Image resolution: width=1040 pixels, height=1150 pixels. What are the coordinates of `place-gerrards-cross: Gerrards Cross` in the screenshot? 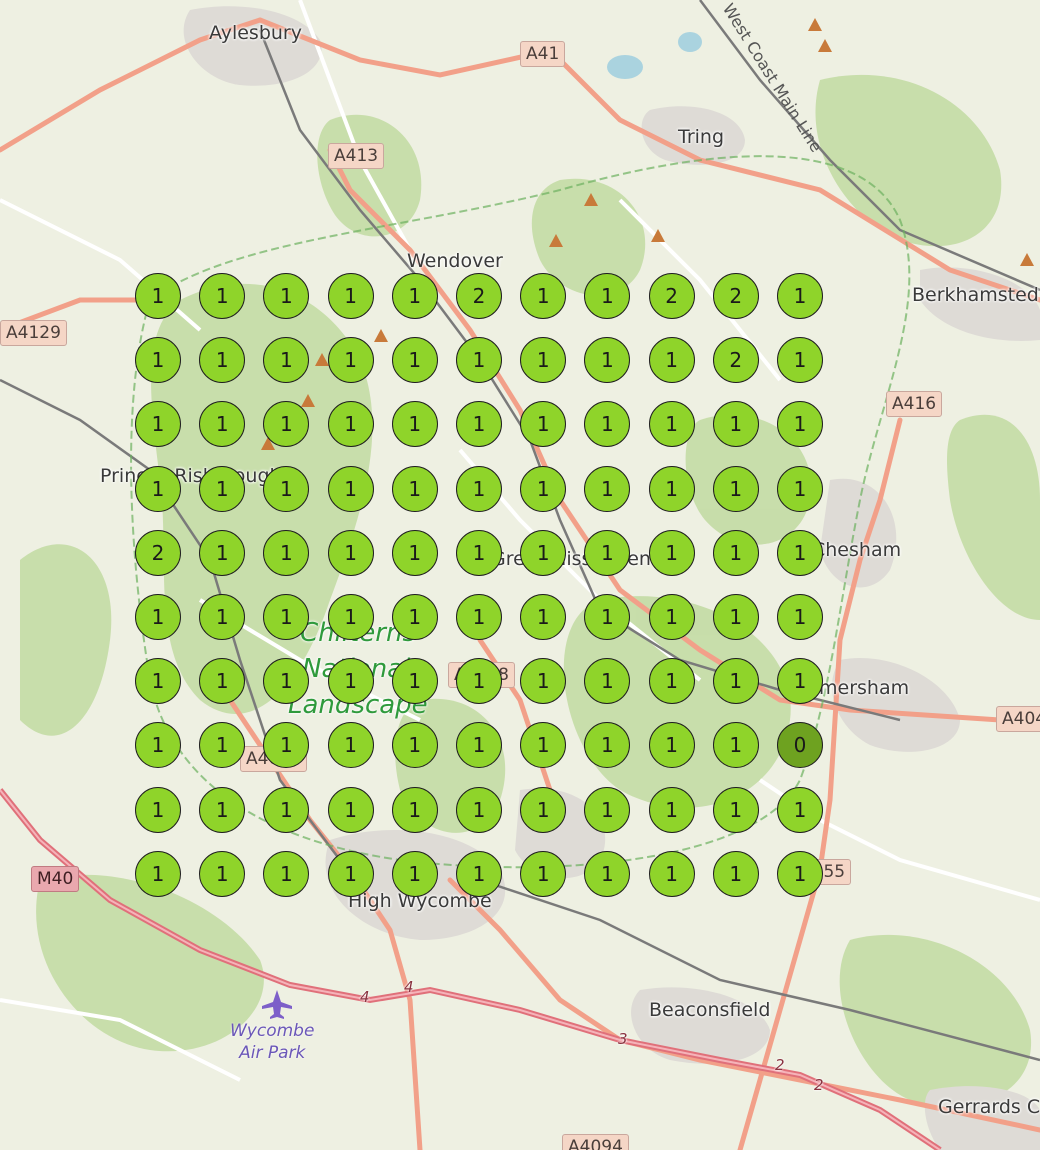 It's located at (989, 1107).